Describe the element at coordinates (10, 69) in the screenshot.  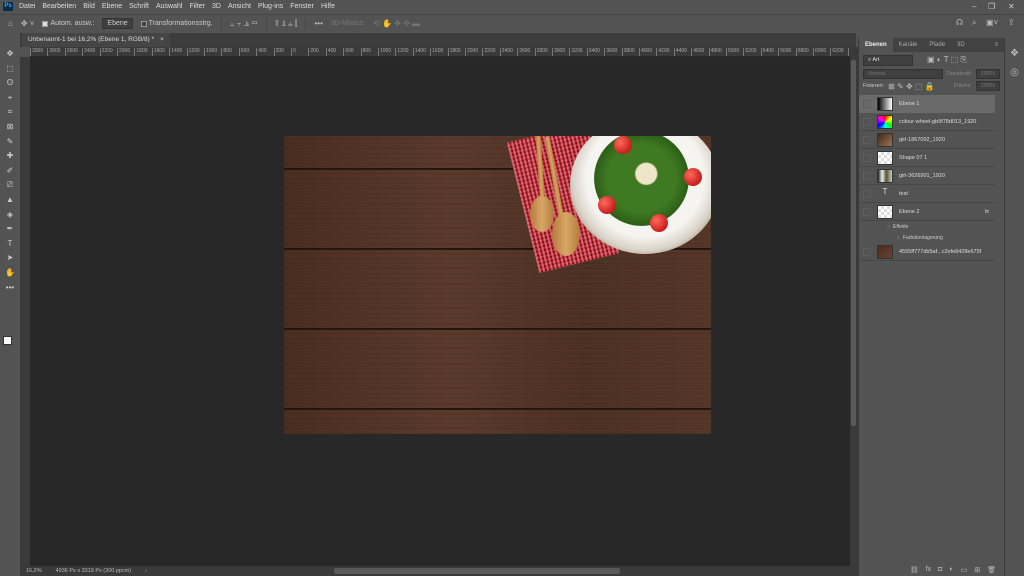
I see `tool-button: ⬚` at that location.